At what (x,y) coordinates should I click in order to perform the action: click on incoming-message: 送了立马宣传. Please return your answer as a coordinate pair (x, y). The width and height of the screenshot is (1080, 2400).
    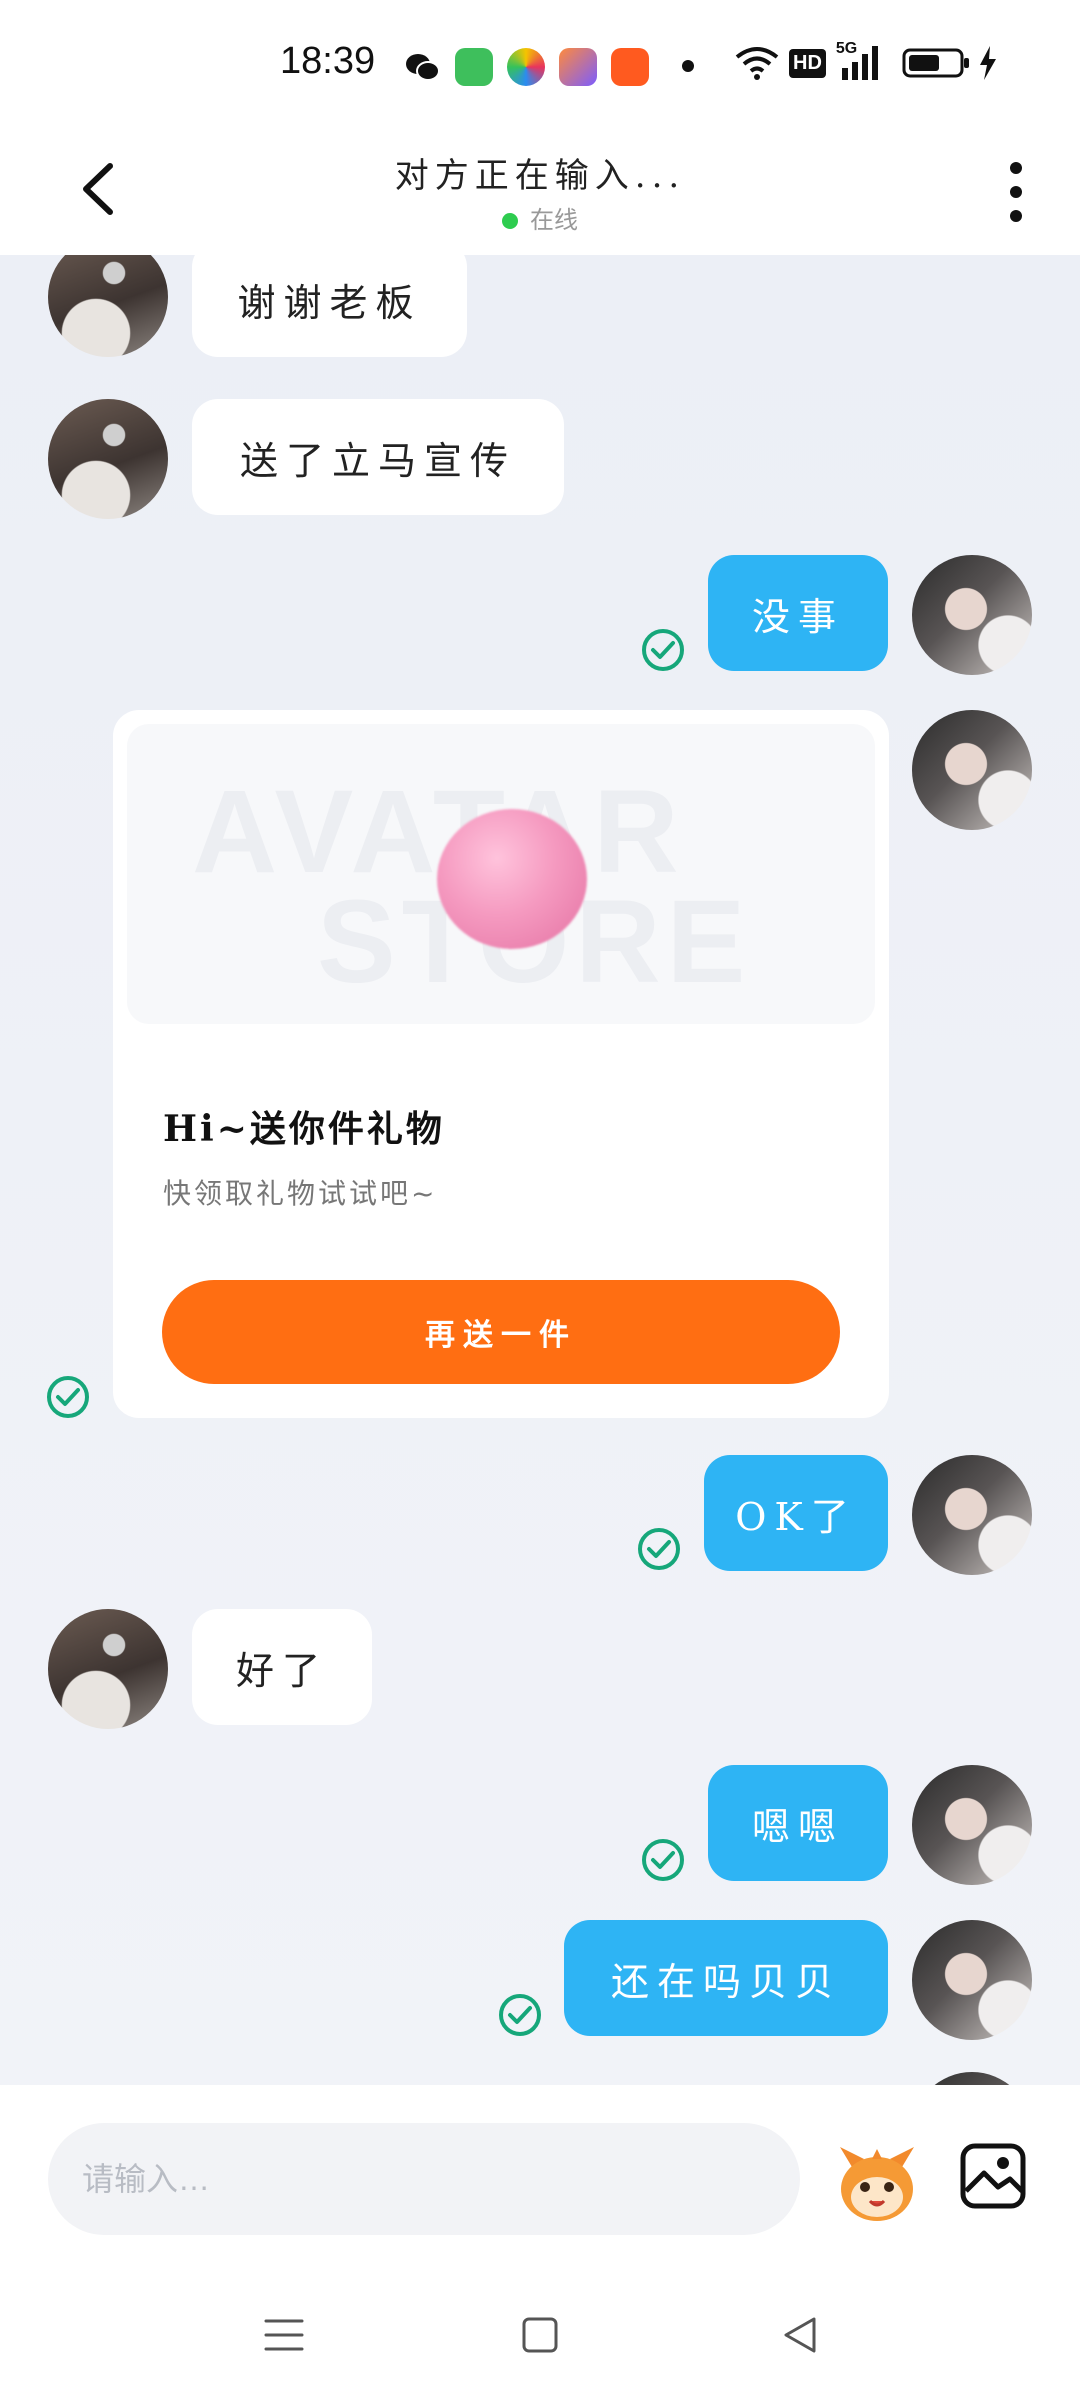
    Looking at the image, I should click on (378, 457).